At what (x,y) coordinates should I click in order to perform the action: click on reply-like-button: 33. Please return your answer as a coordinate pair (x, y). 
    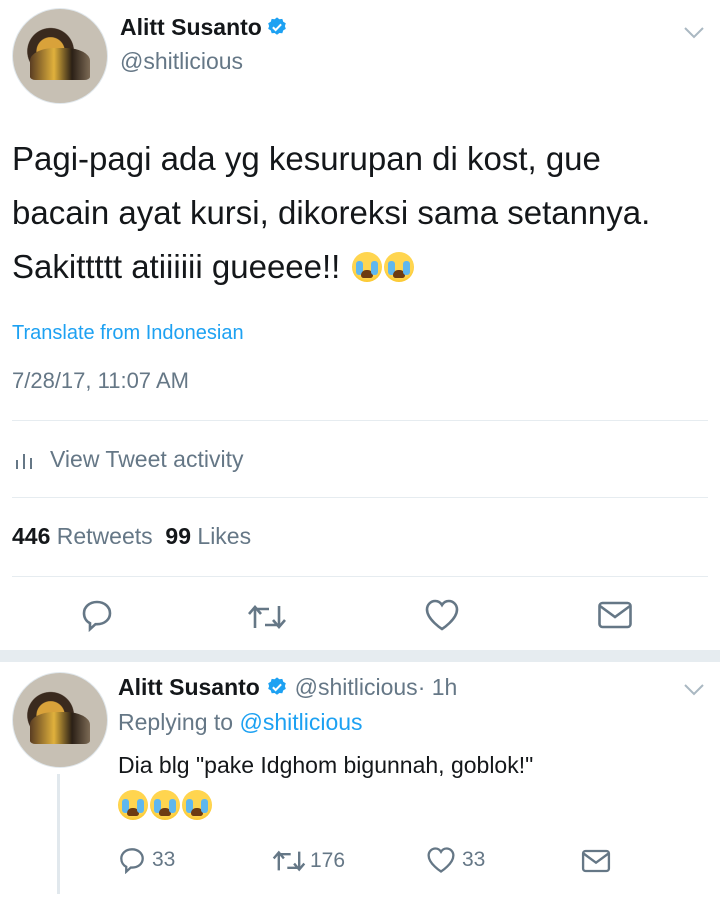
    Looking at the image, I should click on (455, 860).